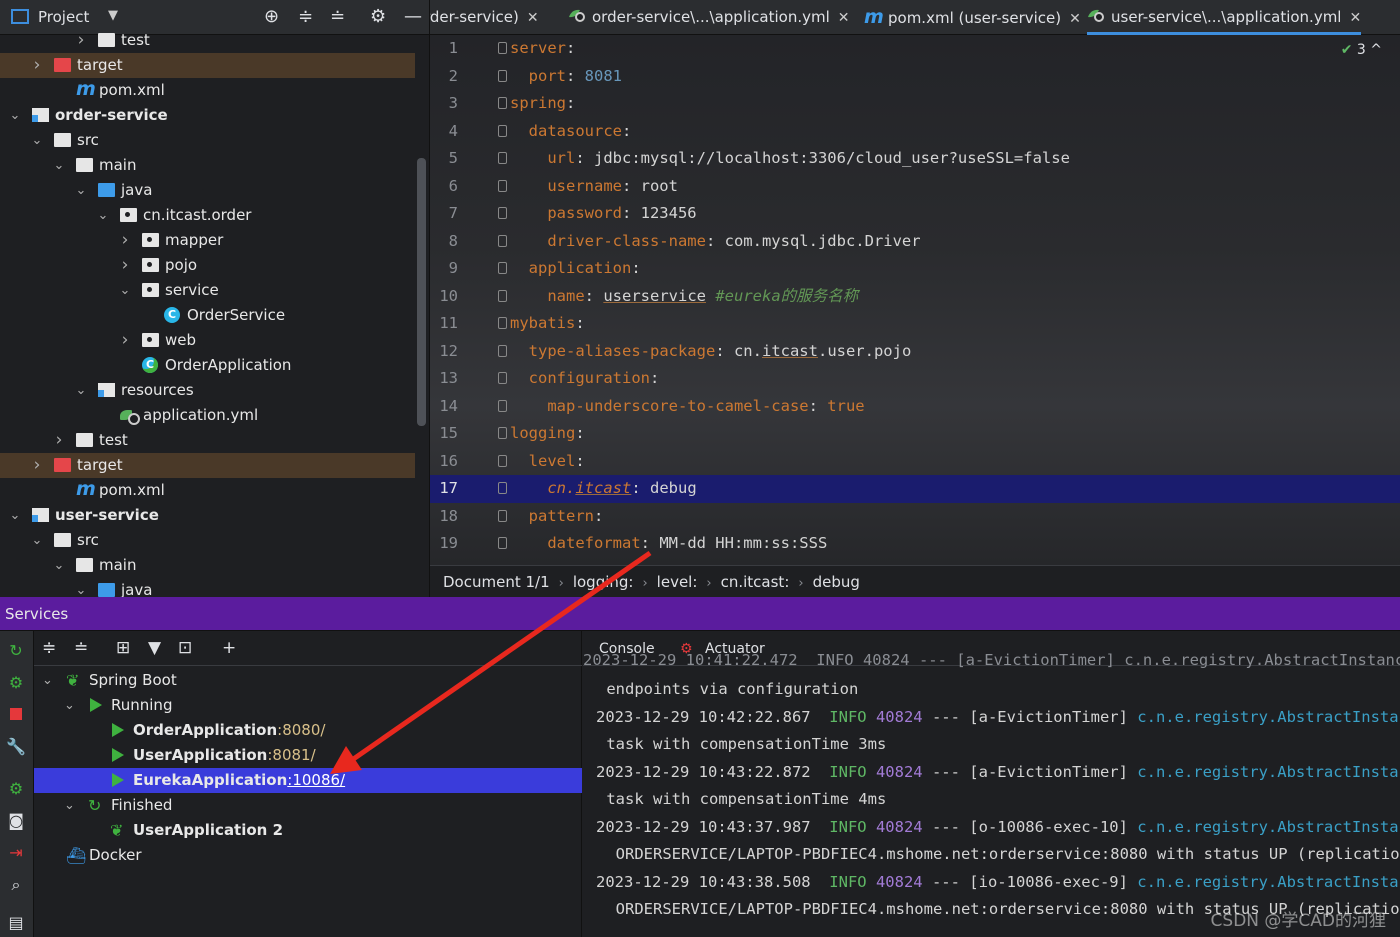  I want to click on new-tab-icon: ⊡, so click(185, 648).